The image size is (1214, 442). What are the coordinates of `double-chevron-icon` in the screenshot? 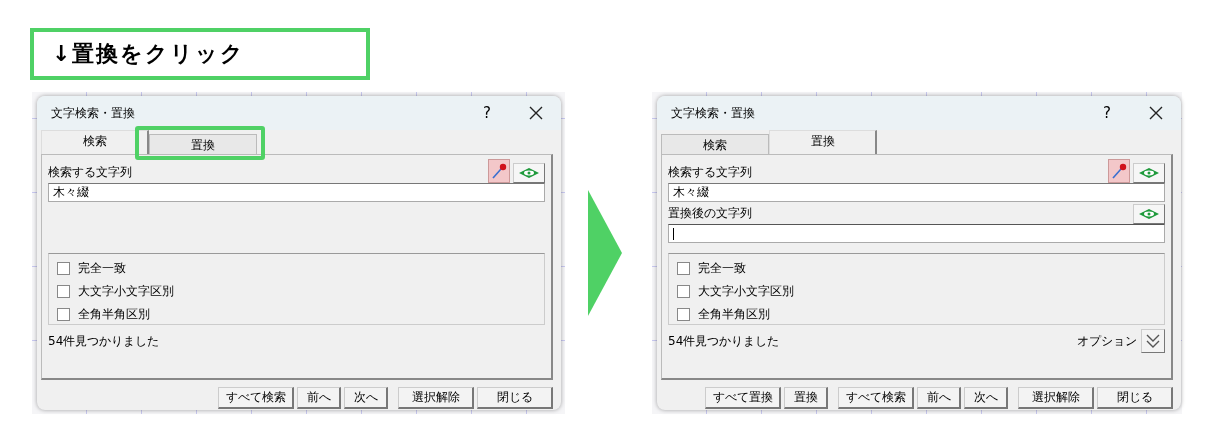 It's located at (1153, 341).